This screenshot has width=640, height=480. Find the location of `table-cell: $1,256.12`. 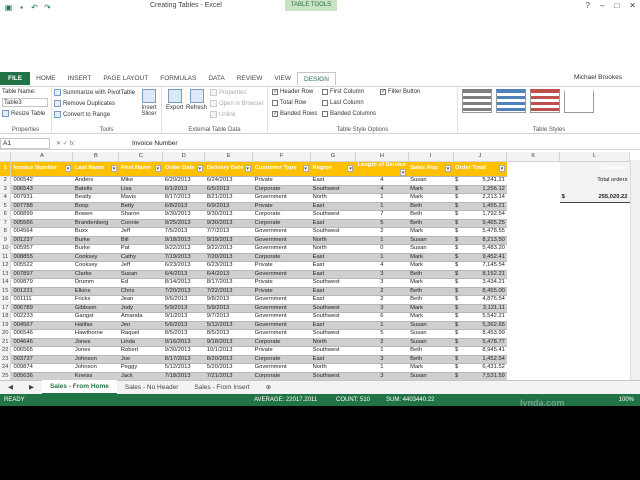

table-cell: $1,256.12 is located at coordinates (480, 189).